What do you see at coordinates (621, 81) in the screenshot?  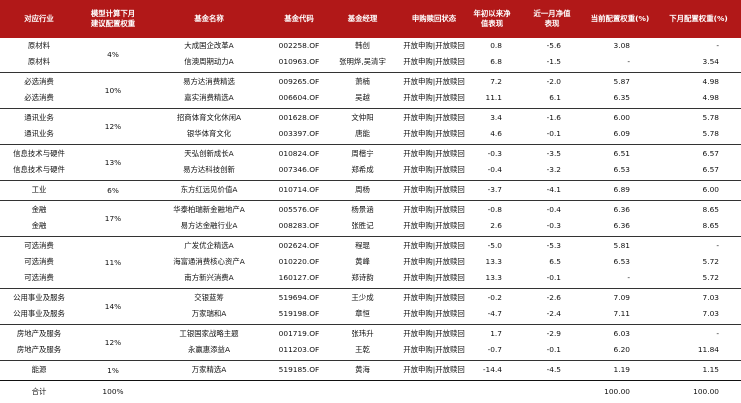 I see `cell-current-weight: 5.87` at bounding box center [621, 81].